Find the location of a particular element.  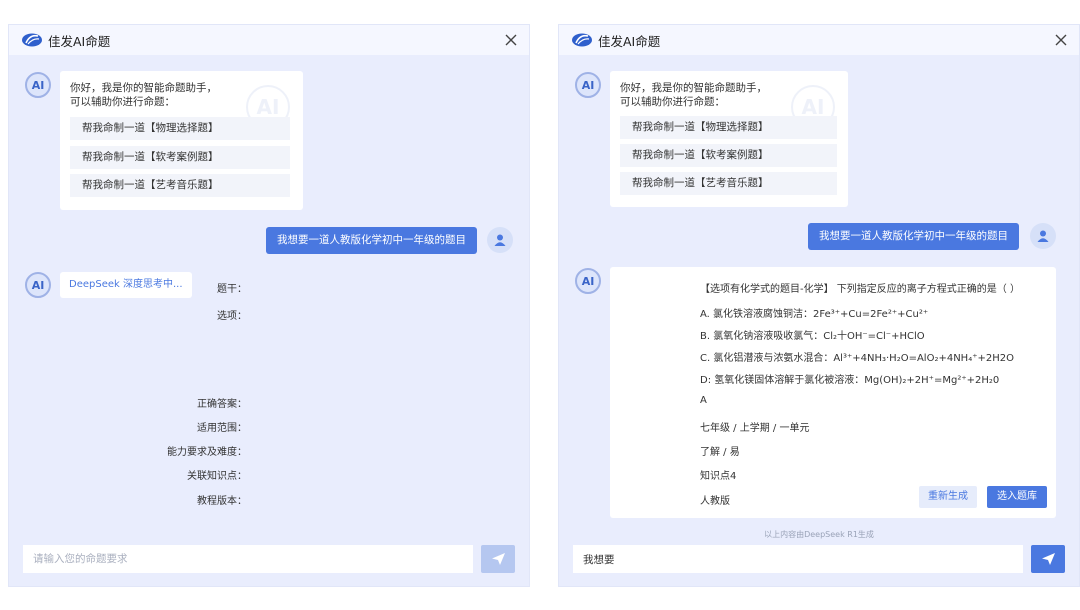

level-value: 了解 / 易 is located at coordinates (720, 452).